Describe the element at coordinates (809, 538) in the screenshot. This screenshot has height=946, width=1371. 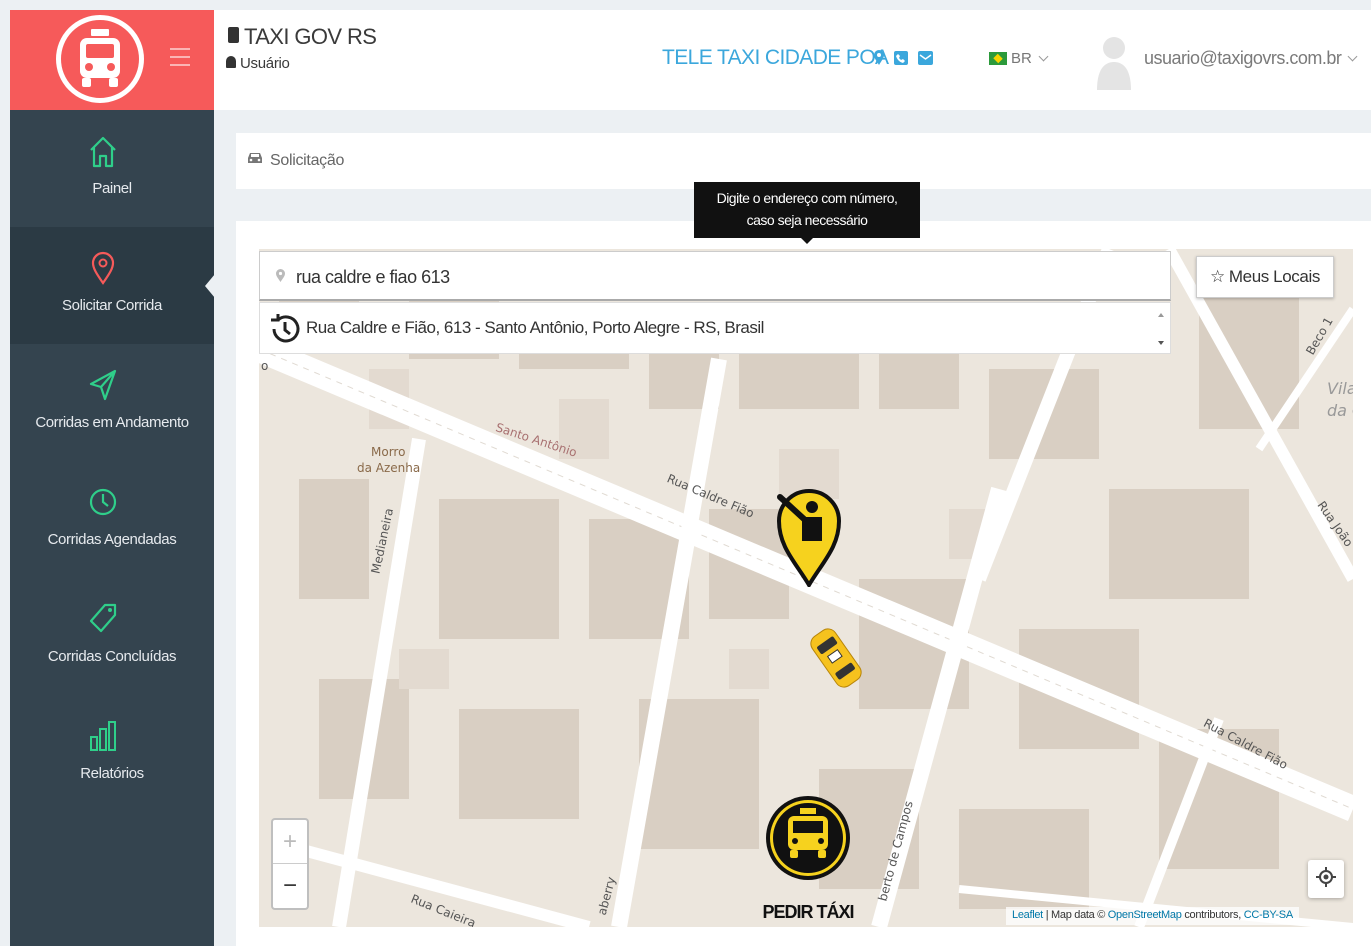
I see `pickup-location-marker` at that location.